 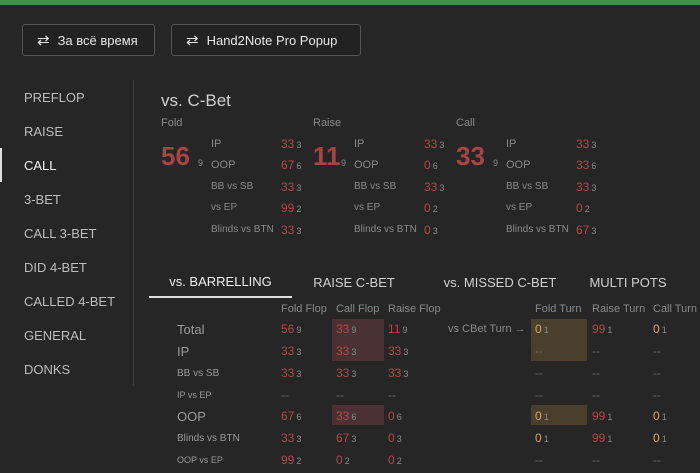 What do you see at coordinates (291, 208) in the screenshot?
I see `stat-value: 99 2` at bounding box center [291, 208].